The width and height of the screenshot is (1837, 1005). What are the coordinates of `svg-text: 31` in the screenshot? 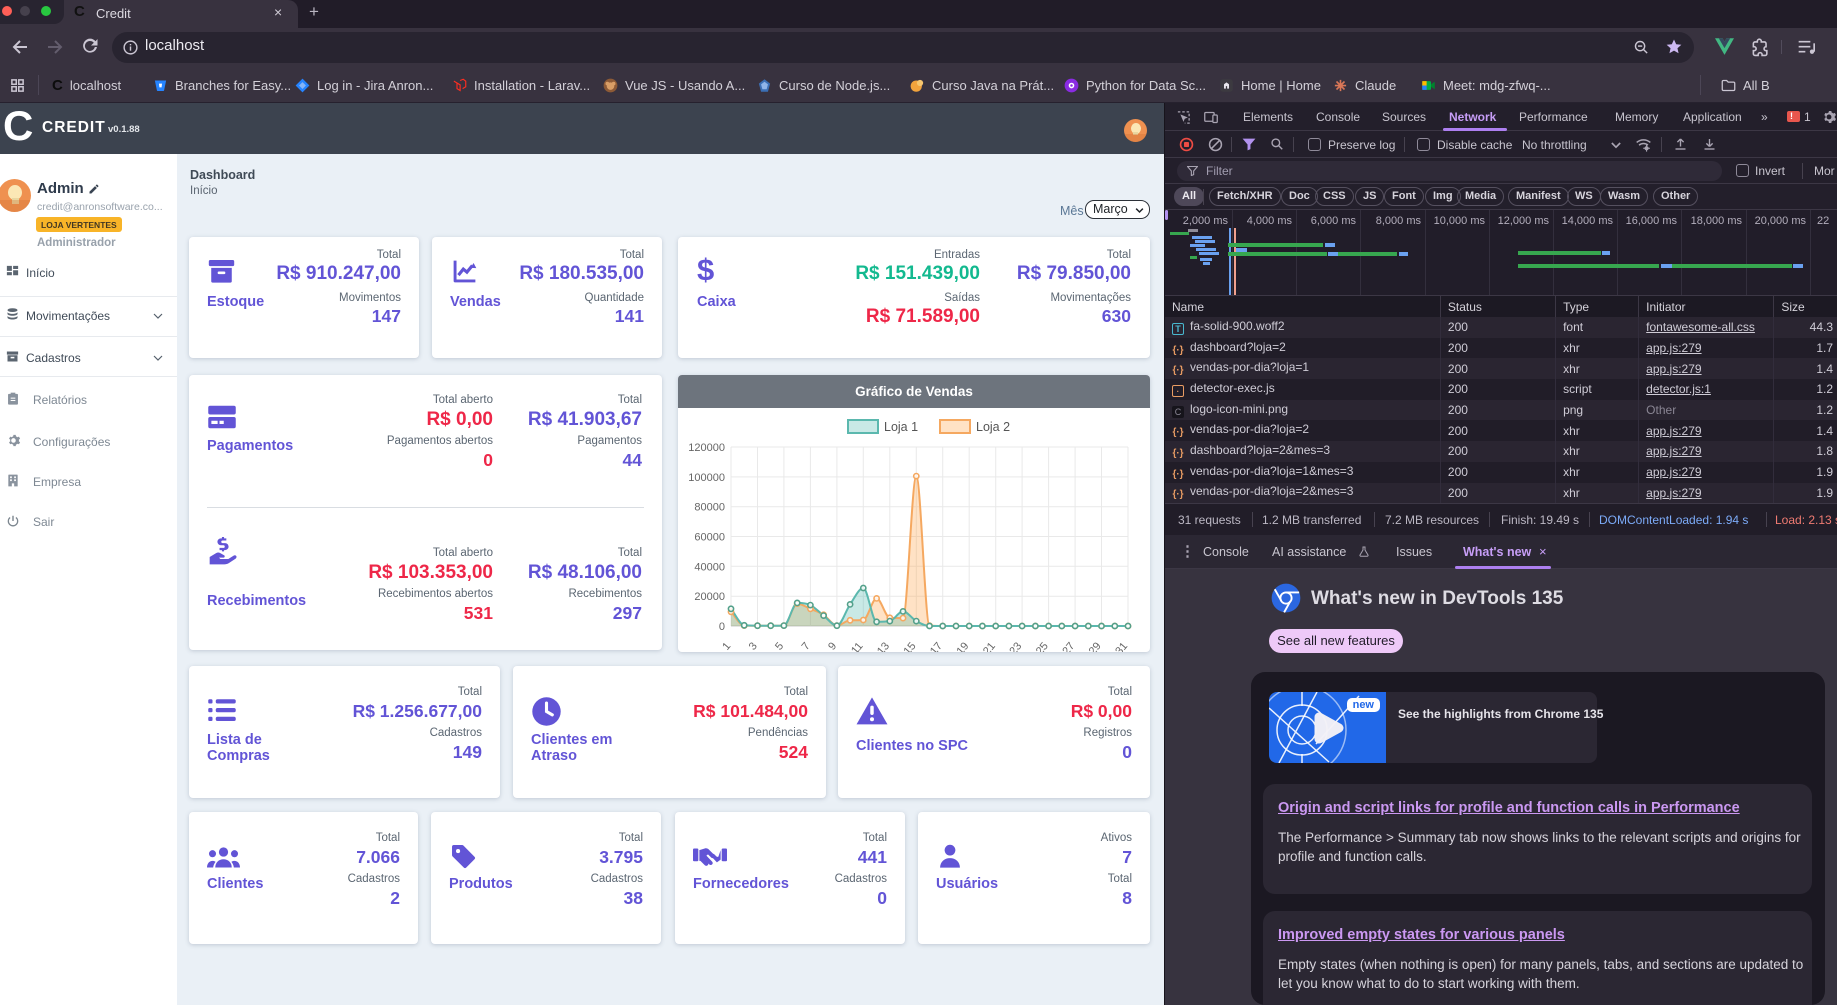 It's located at (1121, 646).